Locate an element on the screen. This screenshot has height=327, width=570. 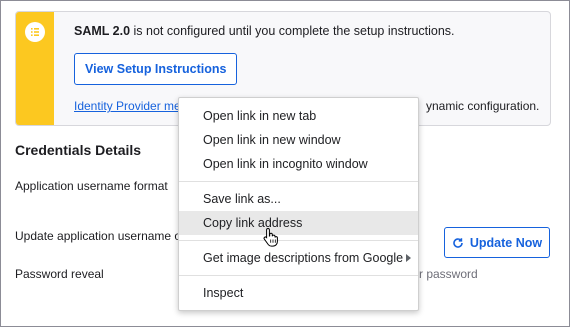
update-username-label: Update application username or is located at coordinates (100, 236).